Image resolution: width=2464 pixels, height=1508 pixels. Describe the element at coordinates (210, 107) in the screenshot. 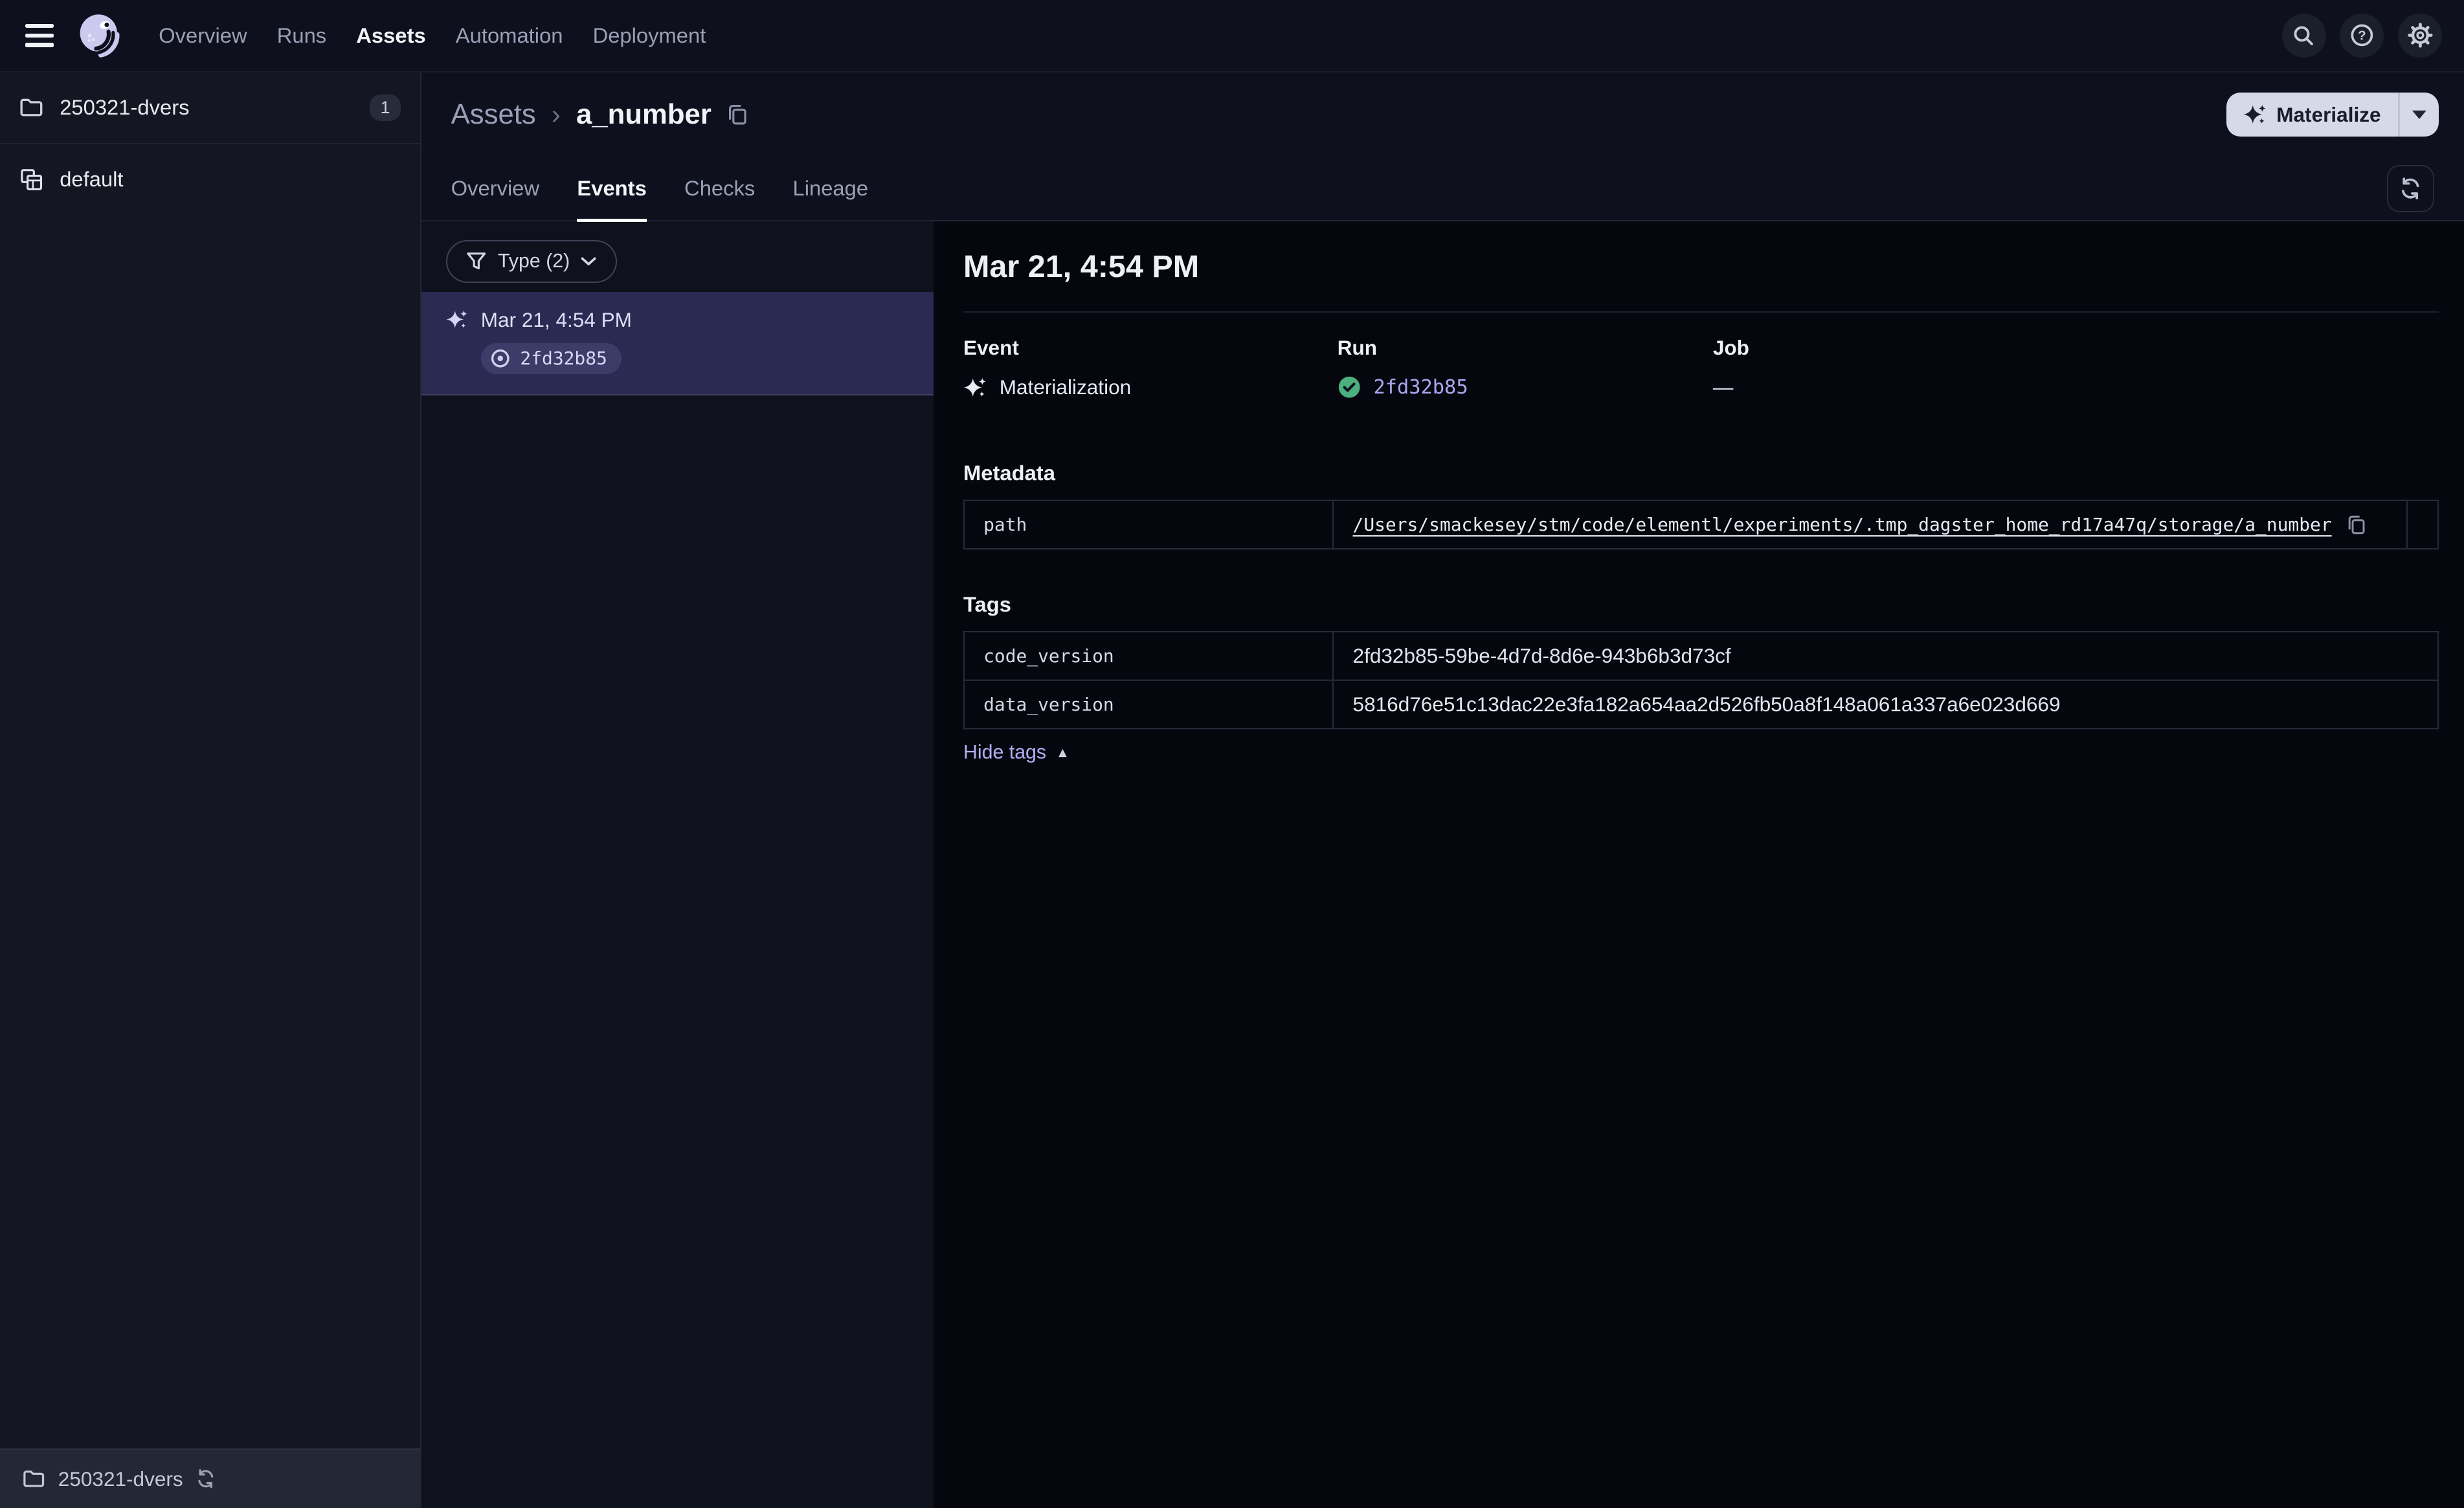

I see `sidebar-item-code-location: 250321-dvers 1` at that location.